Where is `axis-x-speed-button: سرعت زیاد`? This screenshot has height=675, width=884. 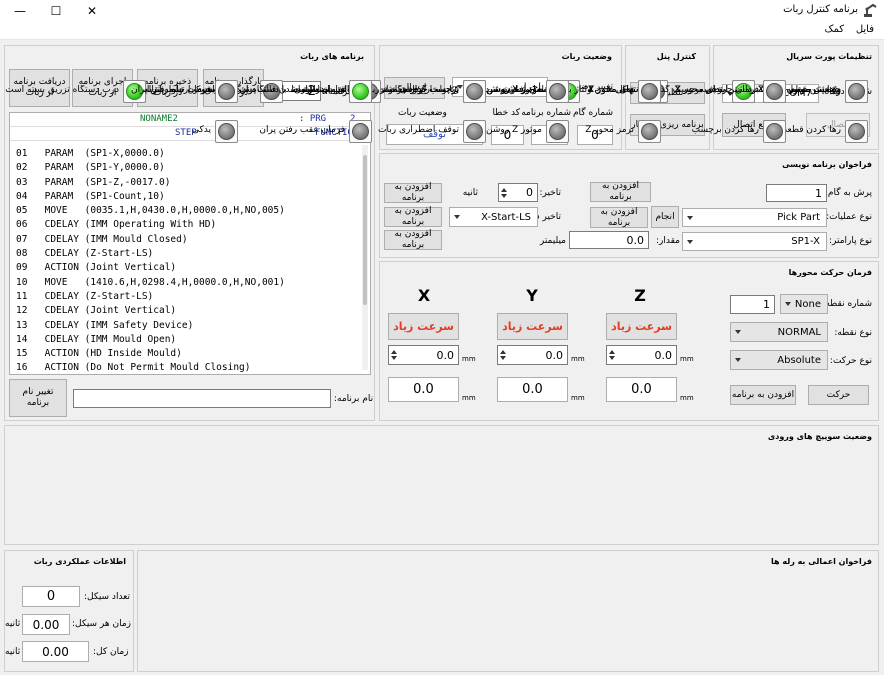 axis-x-speed-button: سرعت زیاد is located at coordinates (423, 326).